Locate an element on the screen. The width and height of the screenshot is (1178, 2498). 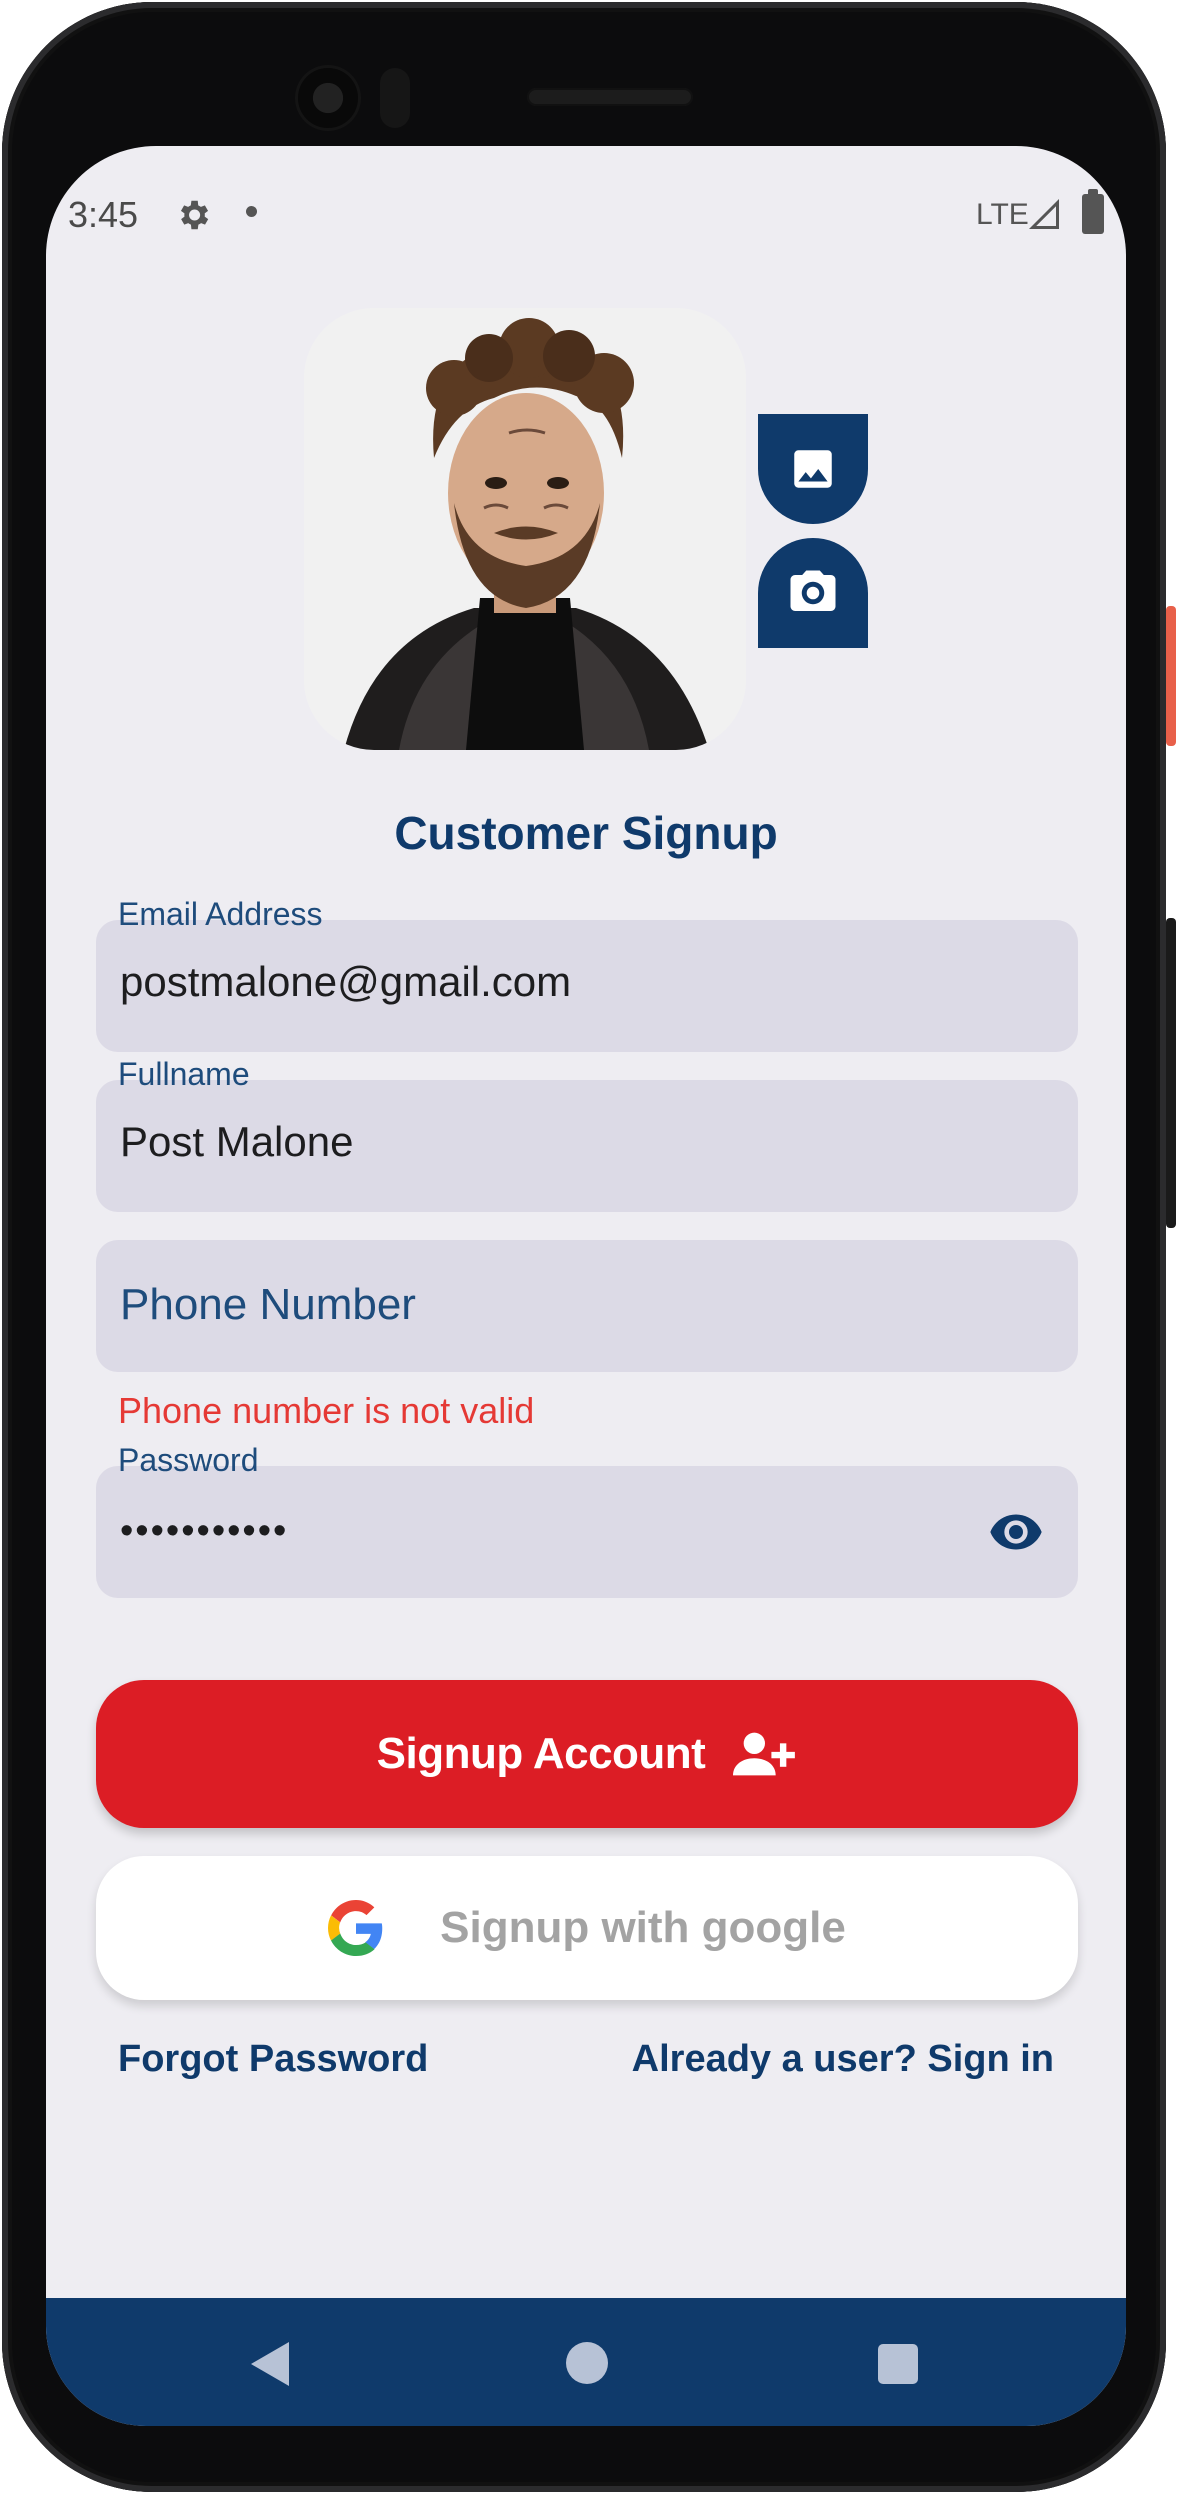
gallery-icon is located at coordinates (813, 469).